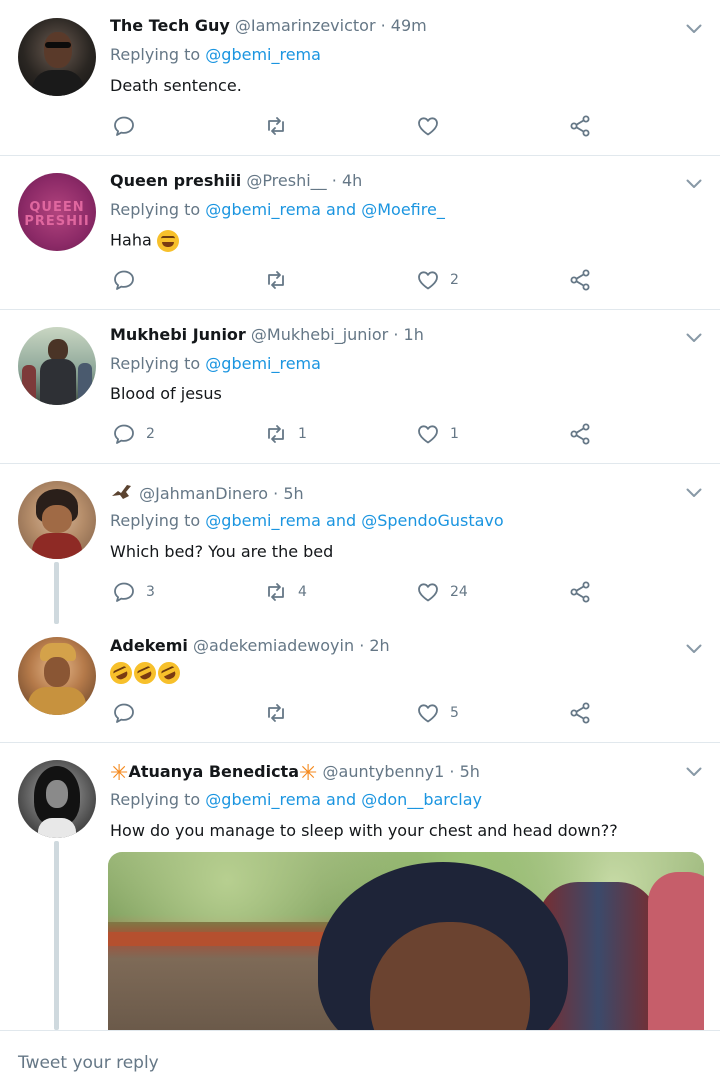  What do you see at coordinates (437, 434) in the screenshot?
I see `like-button: 1` at bounding box center [437, 434].